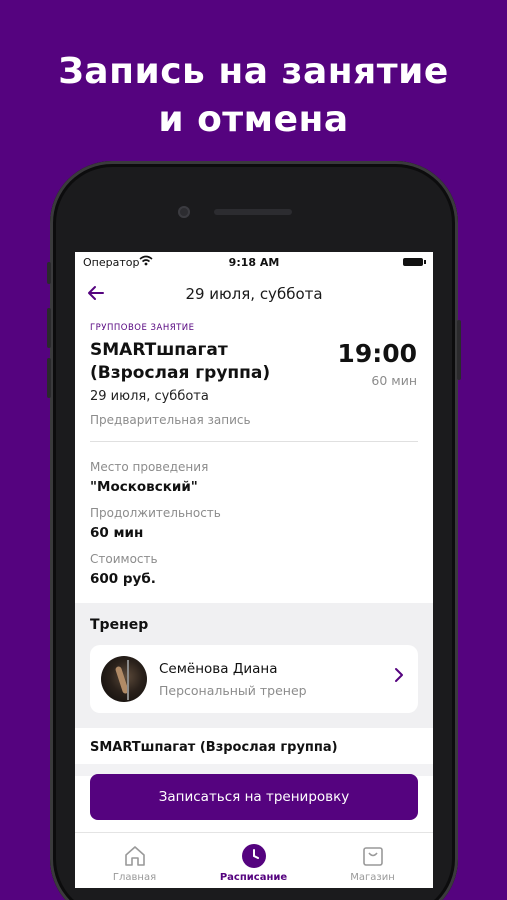 The image size is (507, 900). What do you see at coordinates (184, 212) in the screenshot?
I see `front-camera` at bounding box center [184, 212].